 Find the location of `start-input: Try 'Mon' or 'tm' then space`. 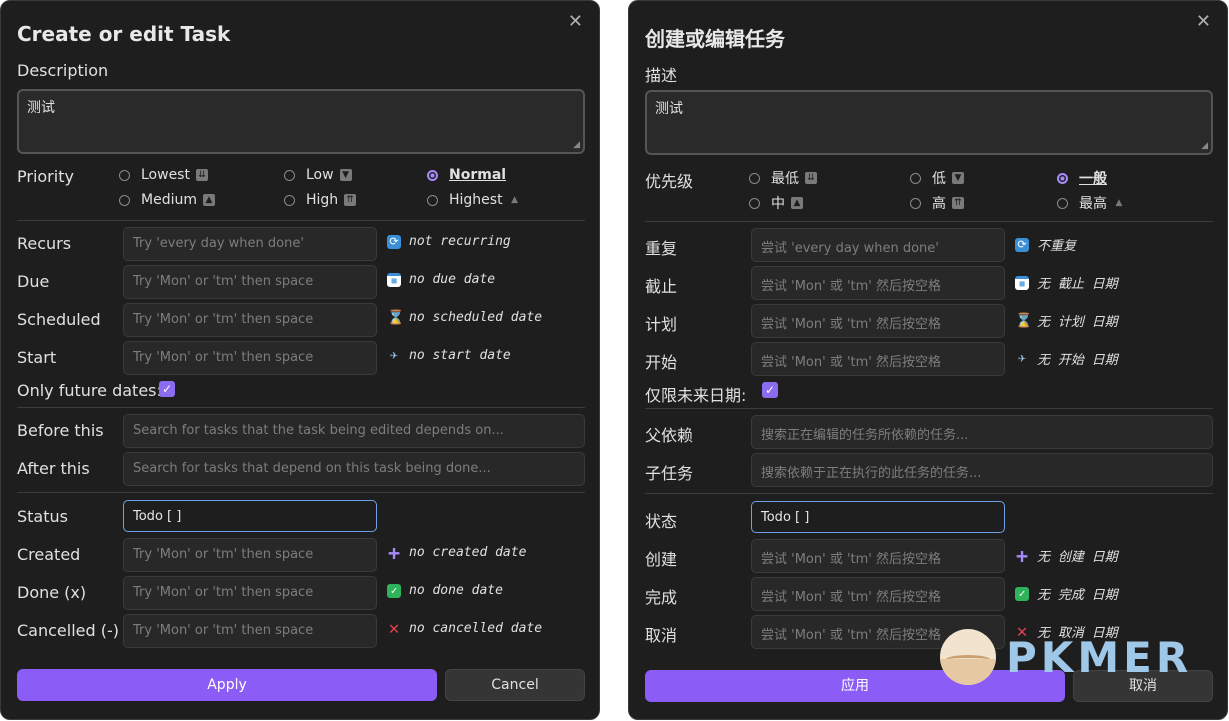

start-input: Try 'Mon' or 'tm' then space is located at coordinates (250, 358).